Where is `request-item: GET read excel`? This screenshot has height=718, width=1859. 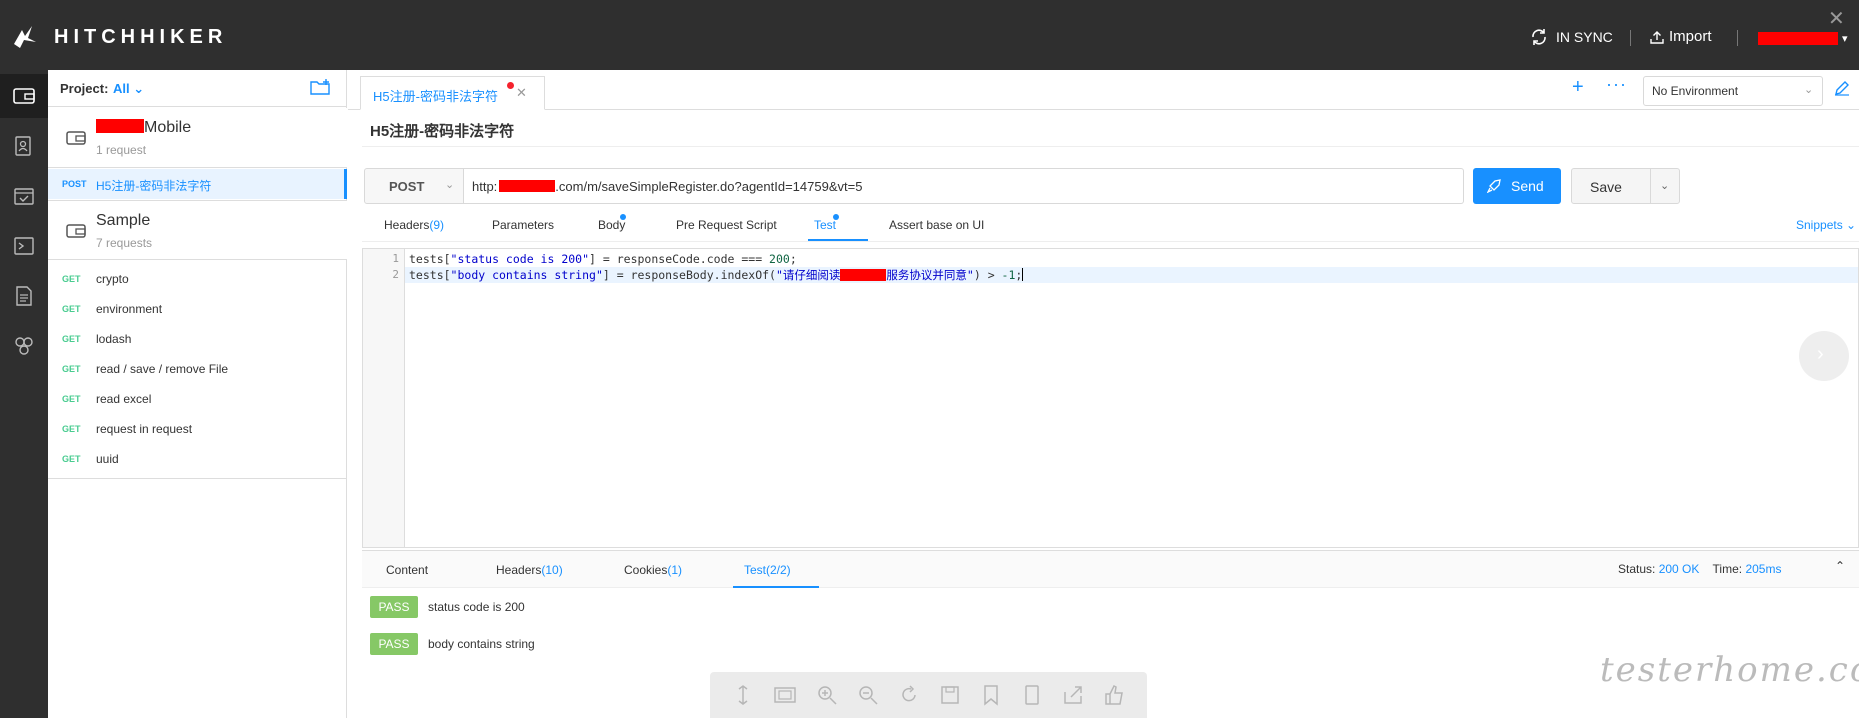
request-item: GET read excel is located at coordinates (197, 399).